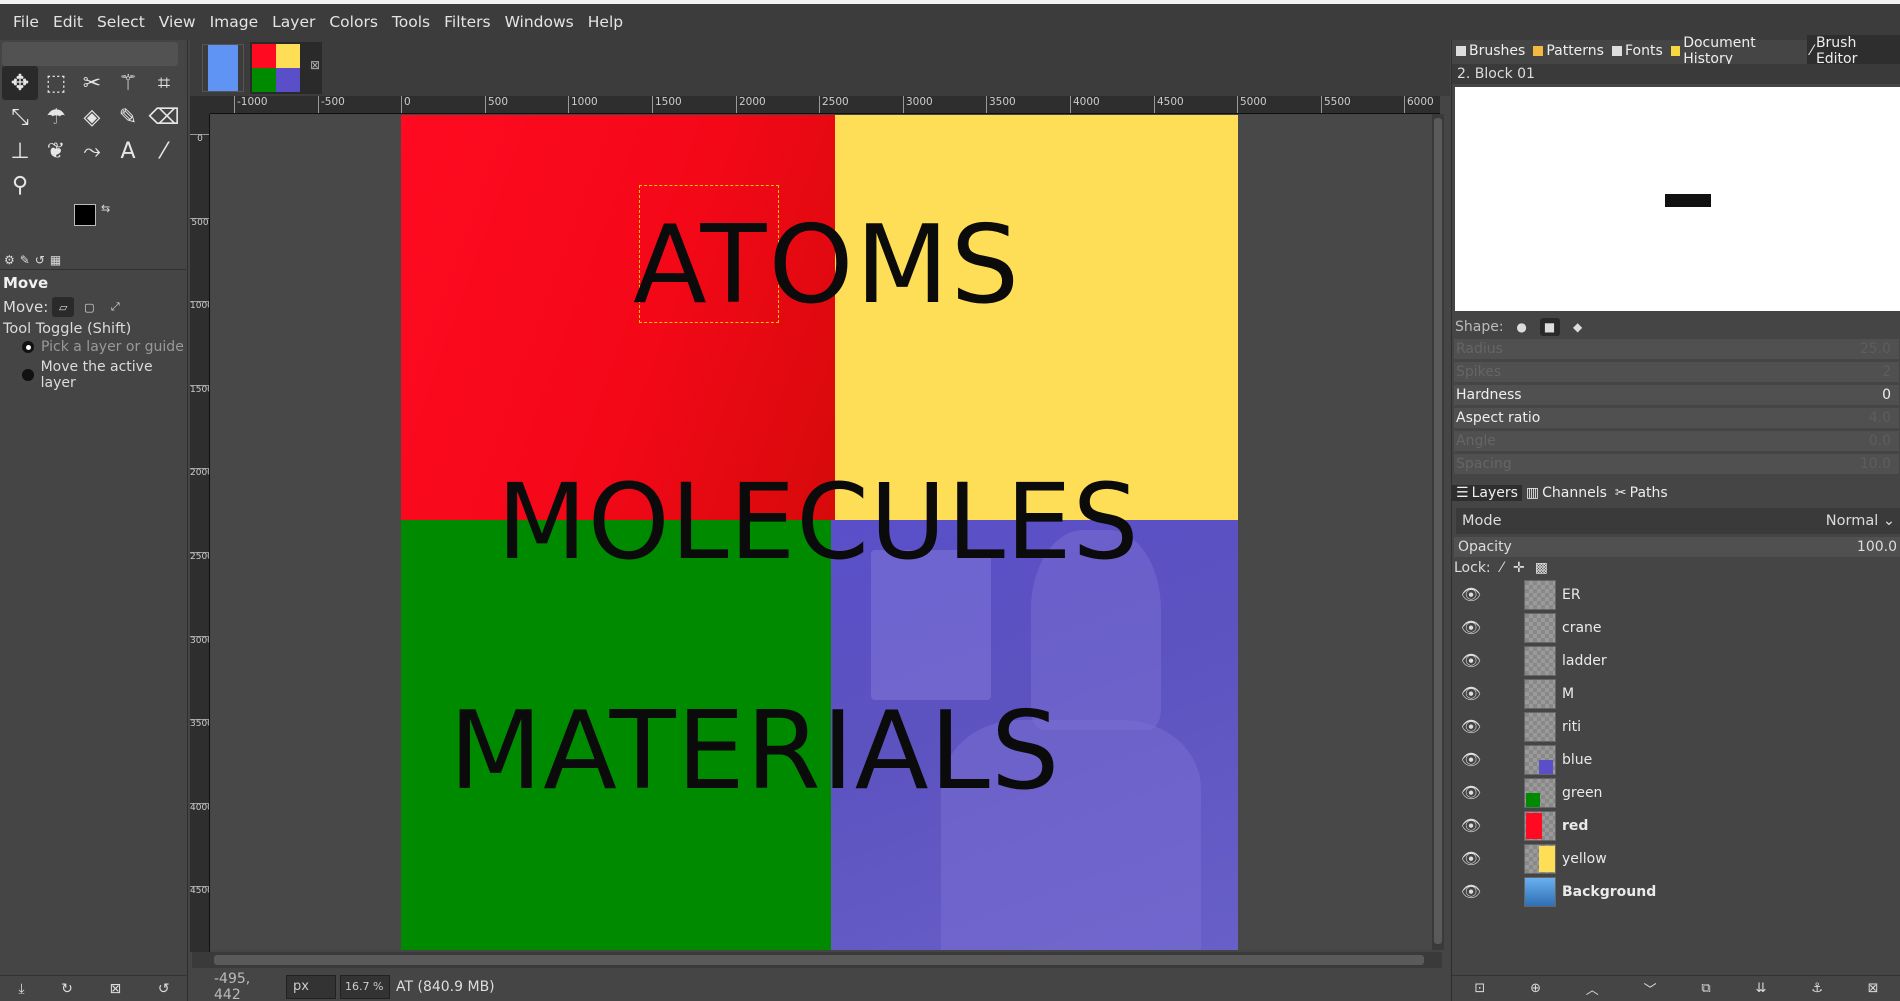 This screenshot has width=1900, height=1001. What do you see at coordinates (92, 117) in the screenshot?
I see `bucket-fill-tool-icon: ◈` at bounding box center [92, 117].